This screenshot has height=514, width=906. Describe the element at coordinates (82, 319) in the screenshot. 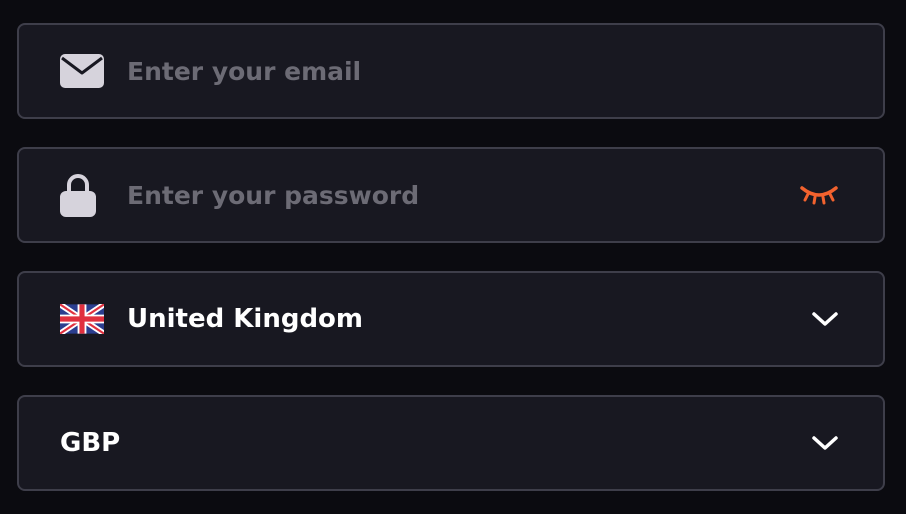

I see `uk-flag-icon` at that location.